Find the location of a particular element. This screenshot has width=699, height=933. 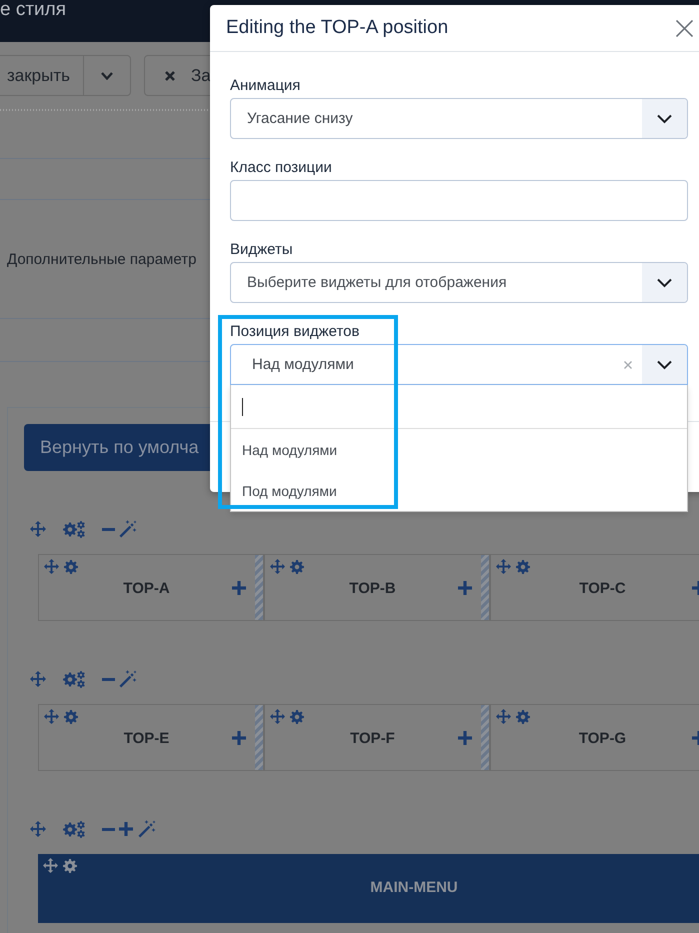

close-button is located at coordinates (684, 28).